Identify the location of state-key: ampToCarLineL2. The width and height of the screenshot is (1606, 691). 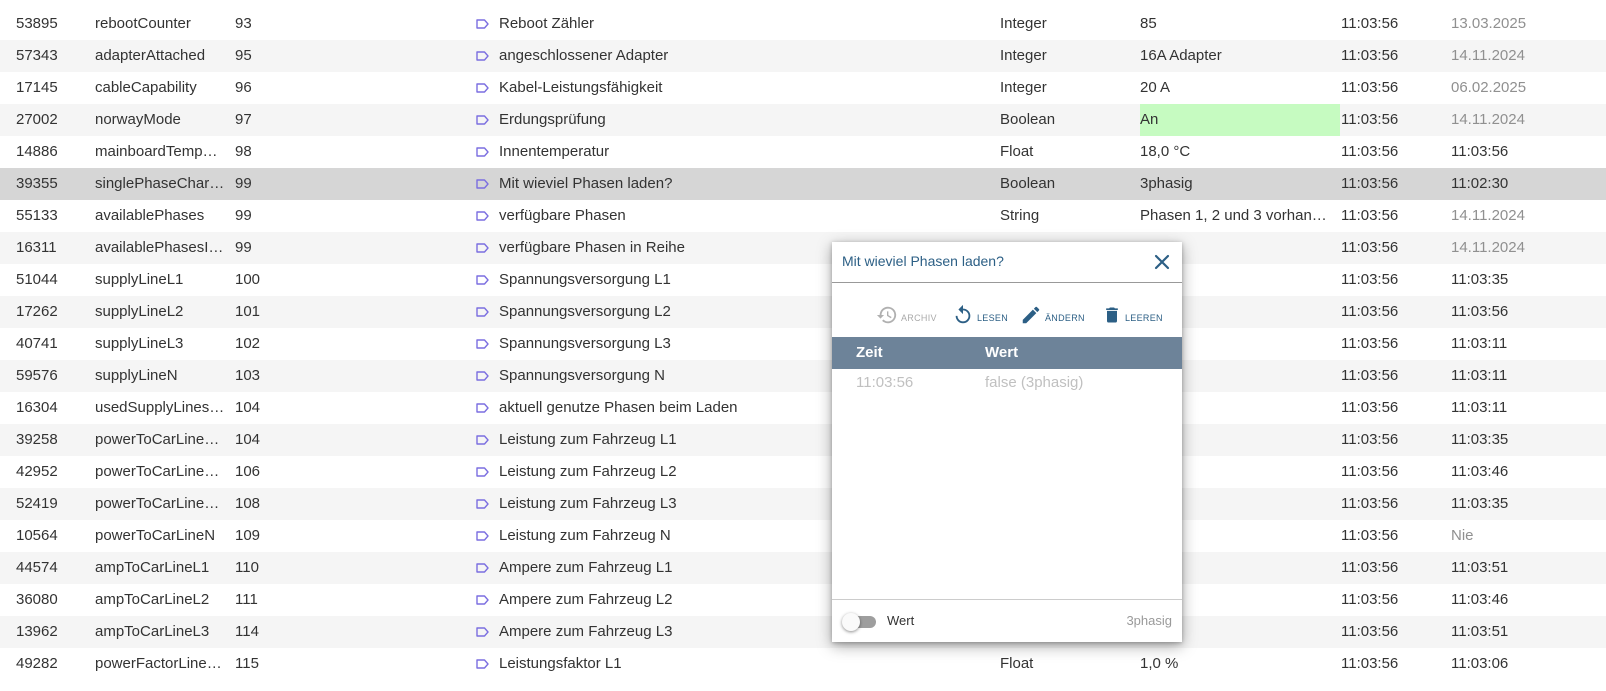
(152, 599).